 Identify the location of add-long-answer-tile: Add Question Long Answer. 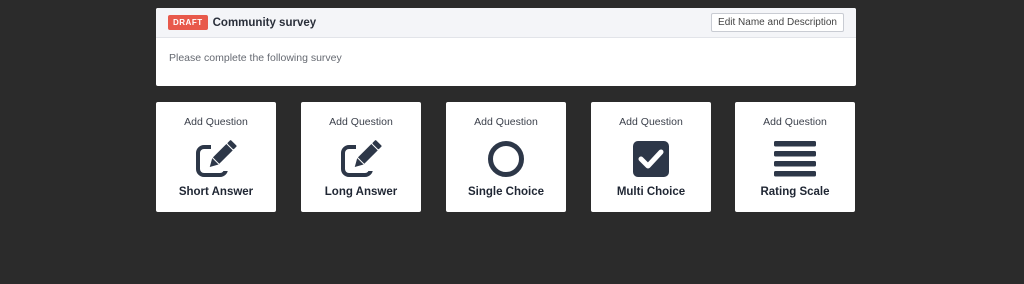
(361, 157).